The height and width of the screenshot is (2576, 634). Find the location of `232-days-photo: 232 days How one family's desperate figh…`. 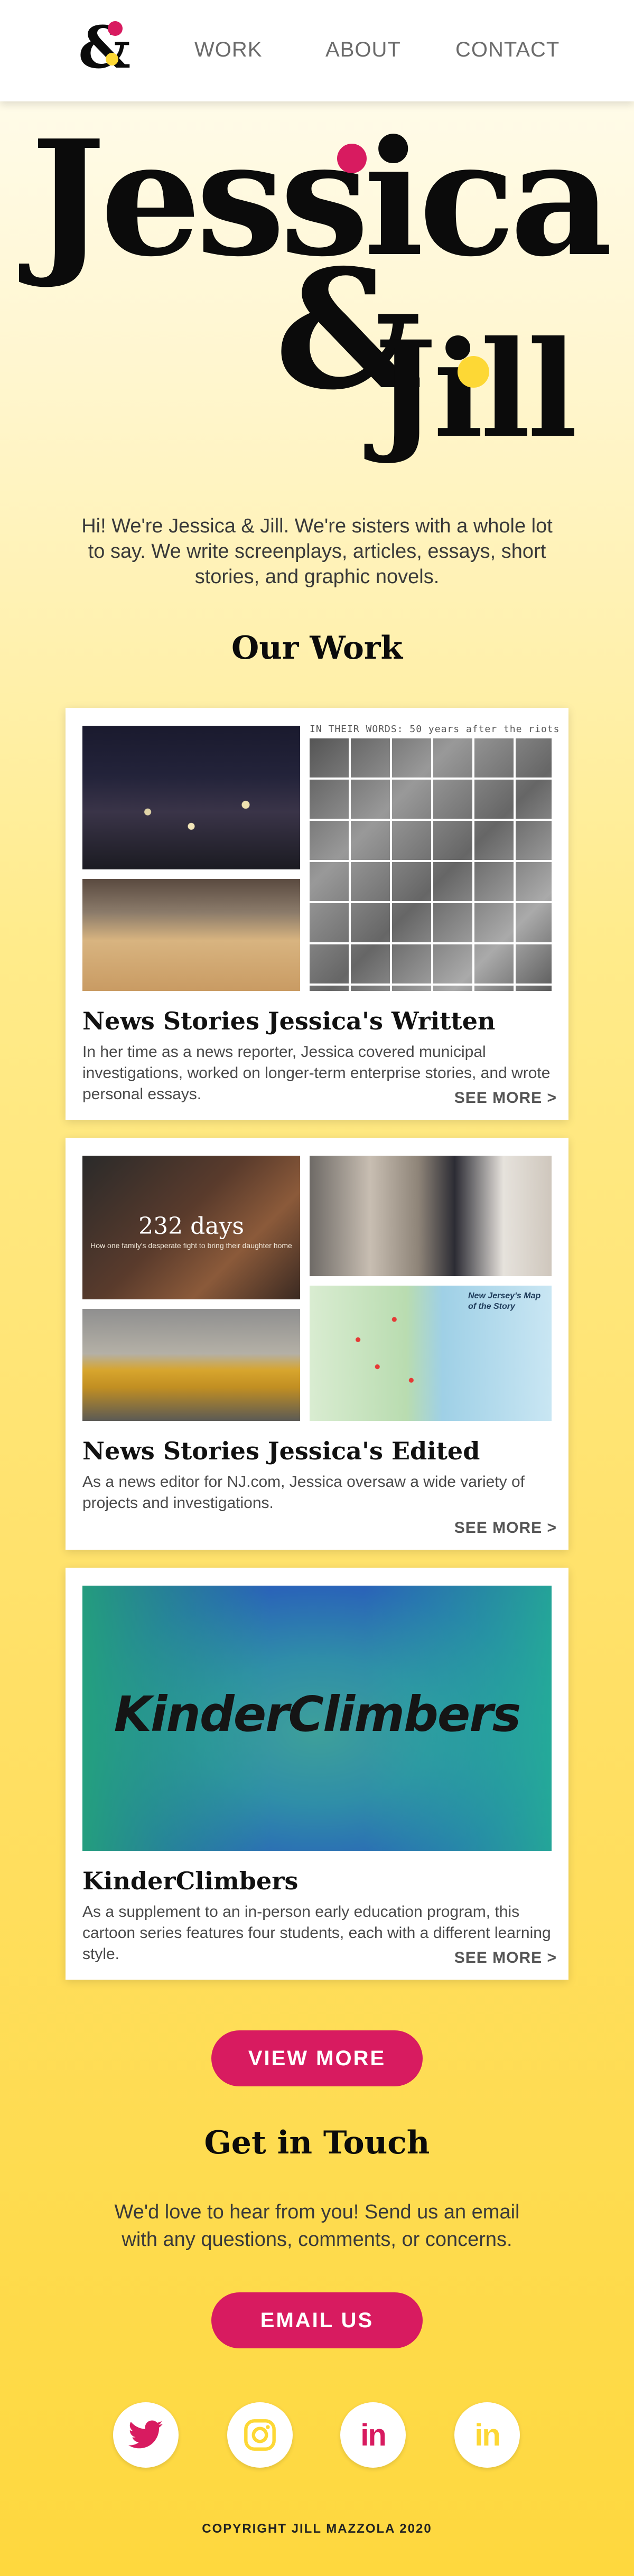

232-days-photo: 232 days How one family's desperate figh… is located at coordinates (191, 1228).